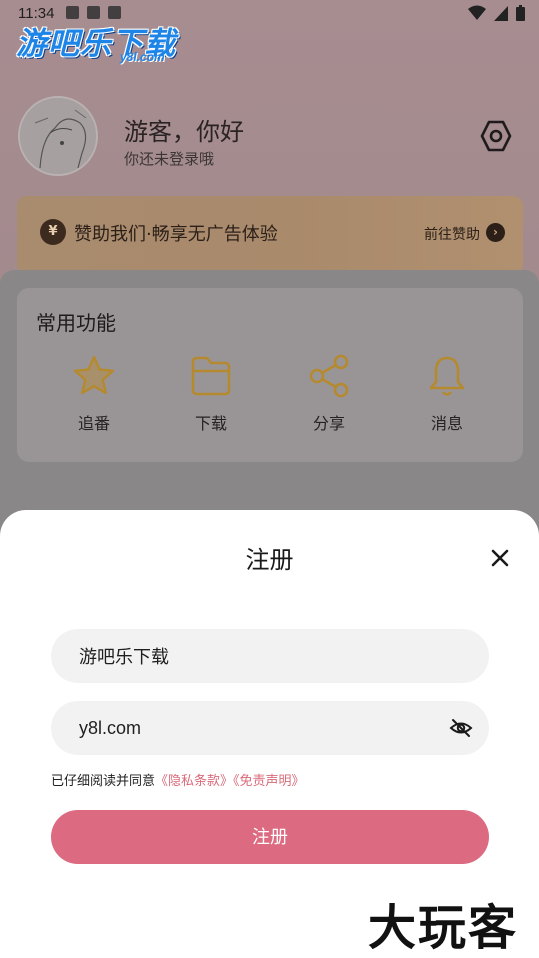 This screenshot has height=958, width=539. What do you see at coordinates (520, 15) in the screenshot?
I see `battery-icon` at bounding box center [520, 15].